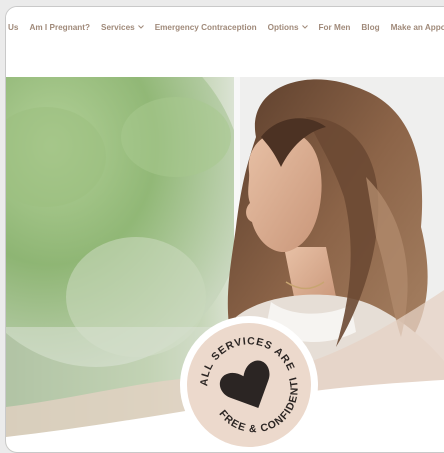  I want to click on nav-item-label: Am I Pregnant?, so click(59, 27).